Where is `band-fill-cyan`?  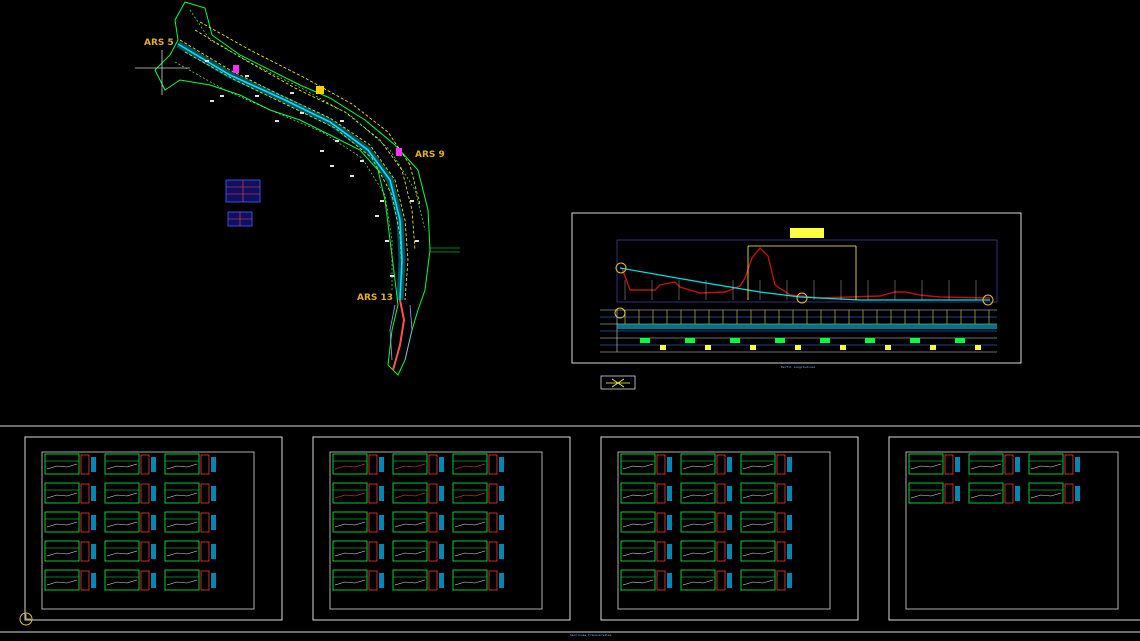 band-fill-cyan is located at coordinates (807, 326).